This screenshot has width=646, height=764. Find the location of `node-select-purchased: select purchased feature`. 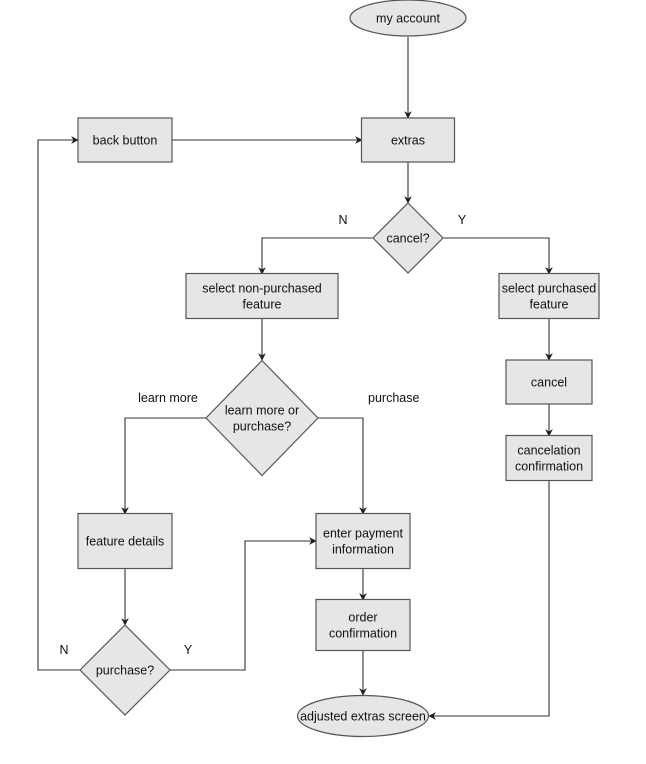

node-select-purchased: select purchased feature is located at coordinates (549, 296).